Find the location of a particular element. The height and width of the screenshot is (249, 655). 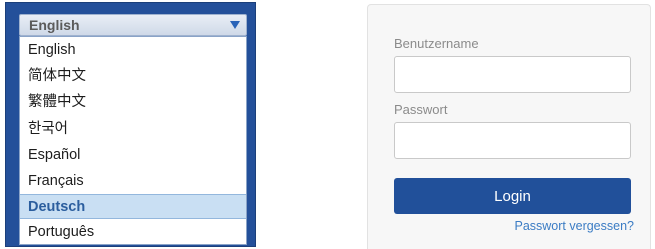

password-label: Passwort is located at coordinates (421, 109).